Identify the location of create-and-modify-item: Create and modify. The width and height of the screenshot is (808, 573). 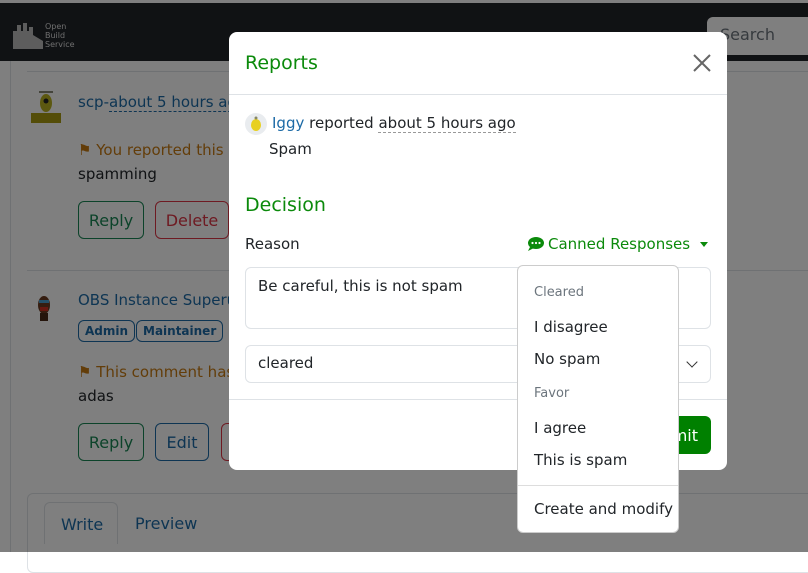
(603, 509).